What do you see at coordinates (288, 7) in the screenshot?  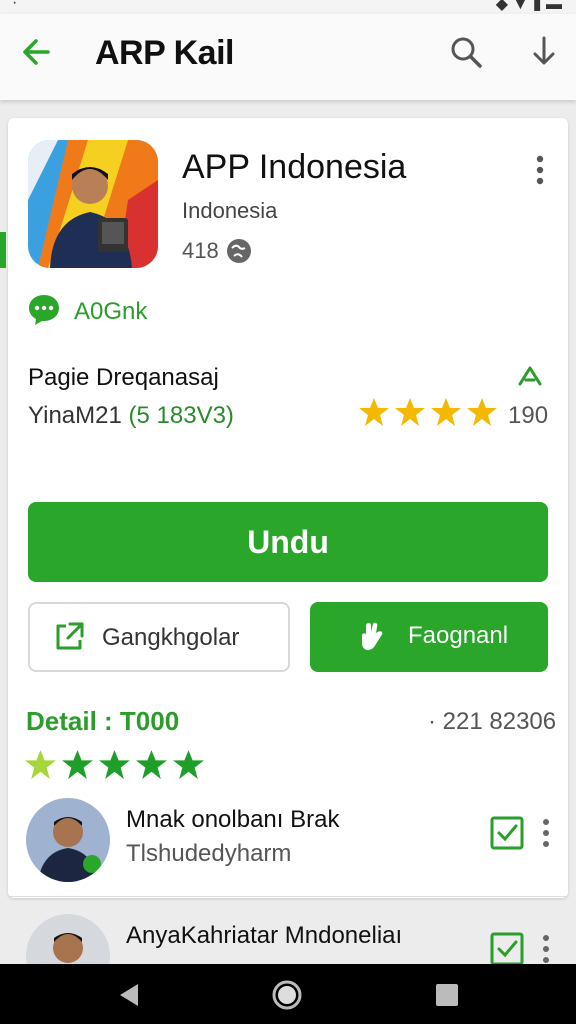 I see `status-bar: · ◆ ▼ ▮ ▬` at bounding box center [288, 7].